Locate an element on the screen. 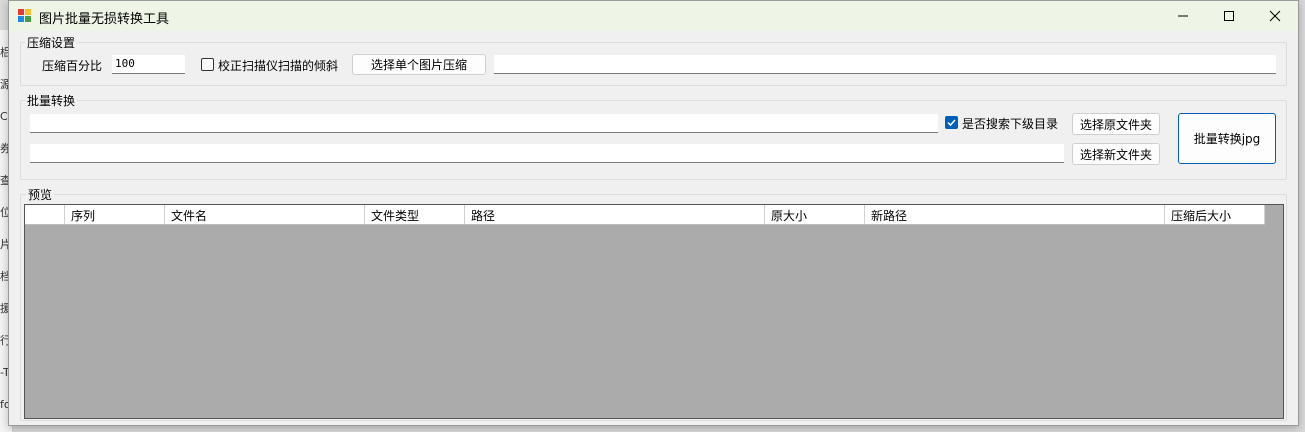  title-bar: 图片批量无损转换工具 is located at coordinates (653, 16).